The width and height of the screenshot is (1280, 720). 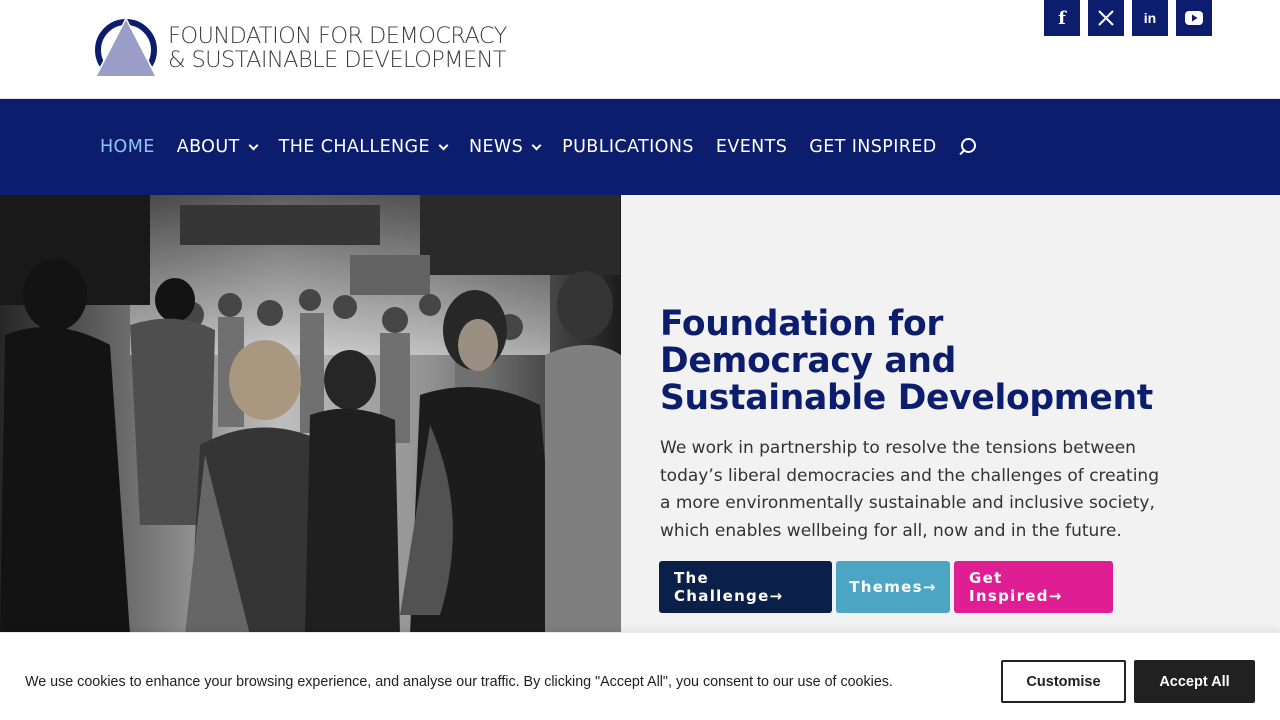 What do you see at coordinates (1063, 681) in the screenshot?
I see `customise-button: Customise` at bounding box center [1063, 681].